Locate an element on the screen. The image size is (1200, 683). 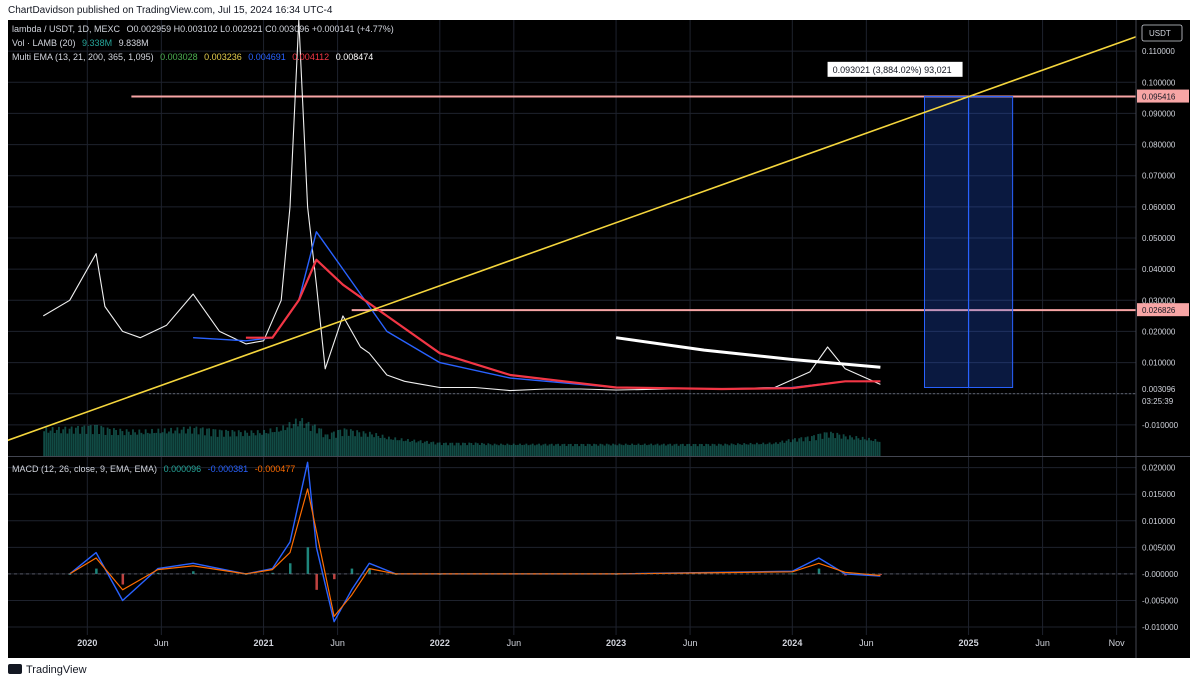
legend-volume-row: Vol · LAMB (20) 9.338M 9.838M is located at coordinates (80, 43).